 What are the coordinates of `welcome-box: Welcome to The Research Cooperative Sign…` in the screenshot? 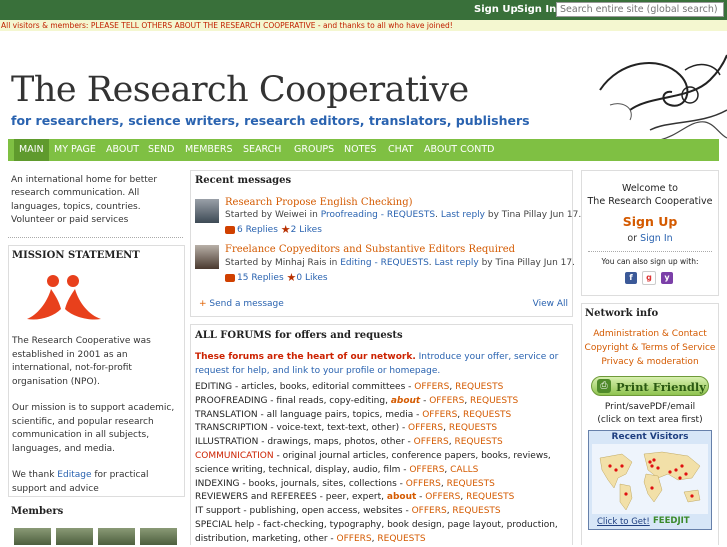 It's located at (650, 233).